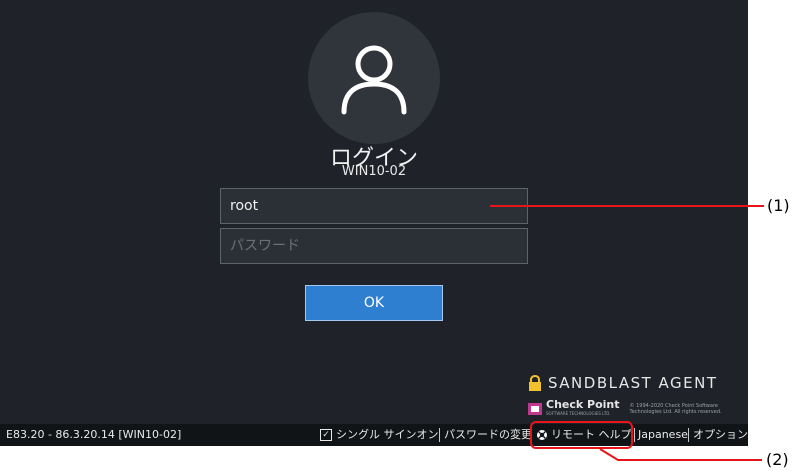 This screenshot has height=471, width=798. I want to click on language-label: Japanese, so click(663, 434).